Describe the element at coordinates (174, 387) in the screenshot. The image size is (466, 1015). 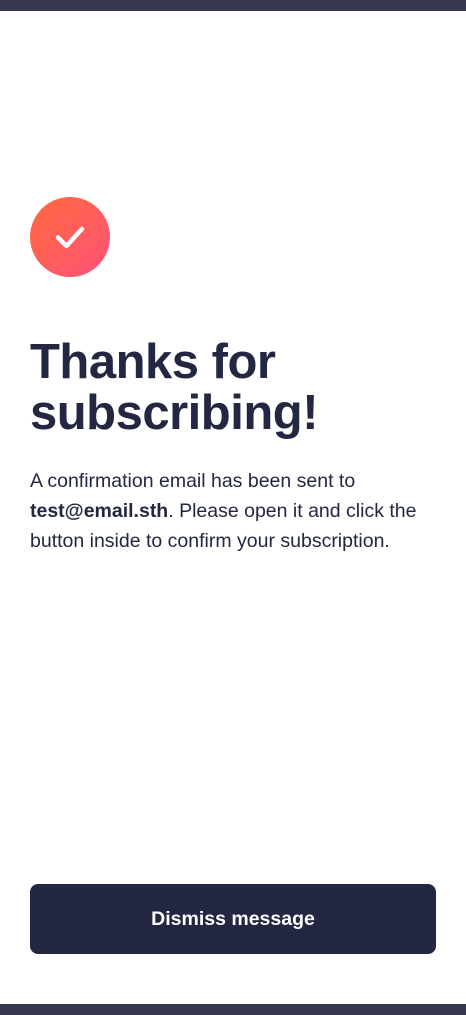
I see `page-title: Thanks for subscribing!` at that location.